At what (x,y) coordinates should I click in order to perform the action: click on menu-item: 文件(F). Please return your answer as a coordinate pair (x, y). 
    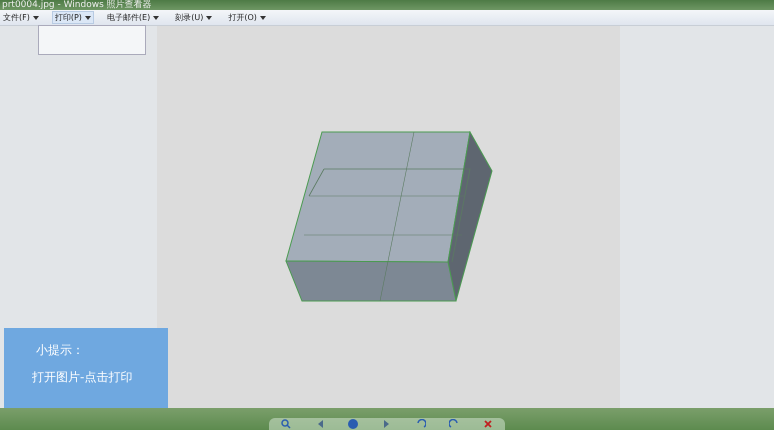
    Looking at the image, I should click on (21, 17).